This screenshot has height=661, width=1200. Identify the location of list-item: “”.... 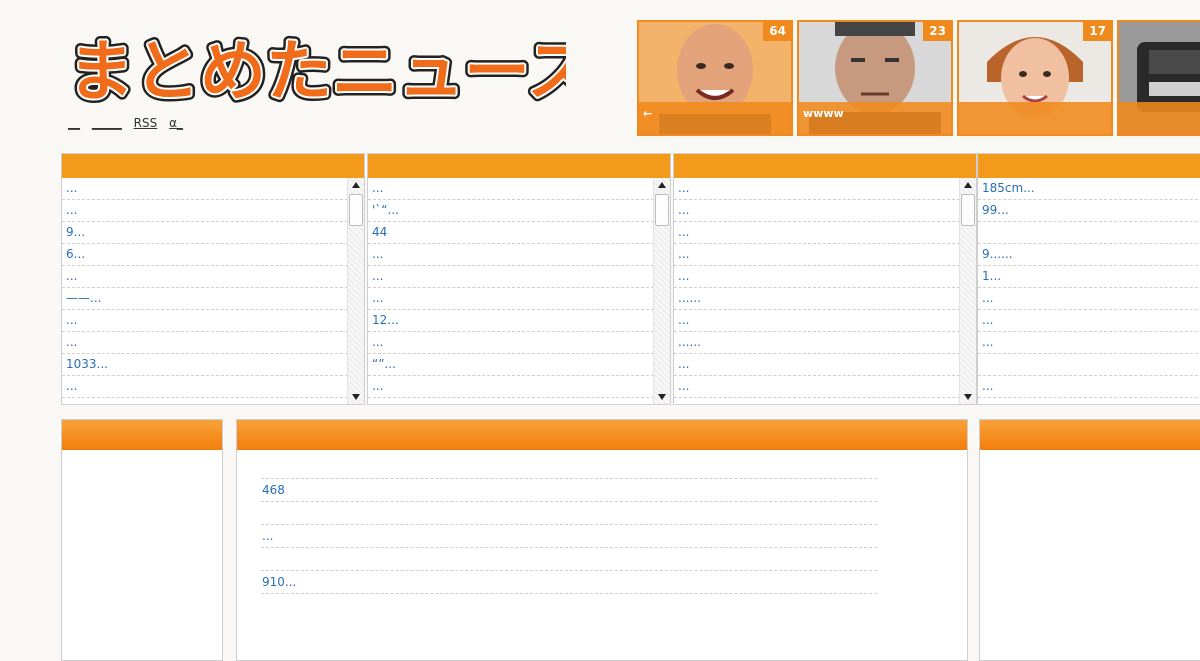
(511, 365).